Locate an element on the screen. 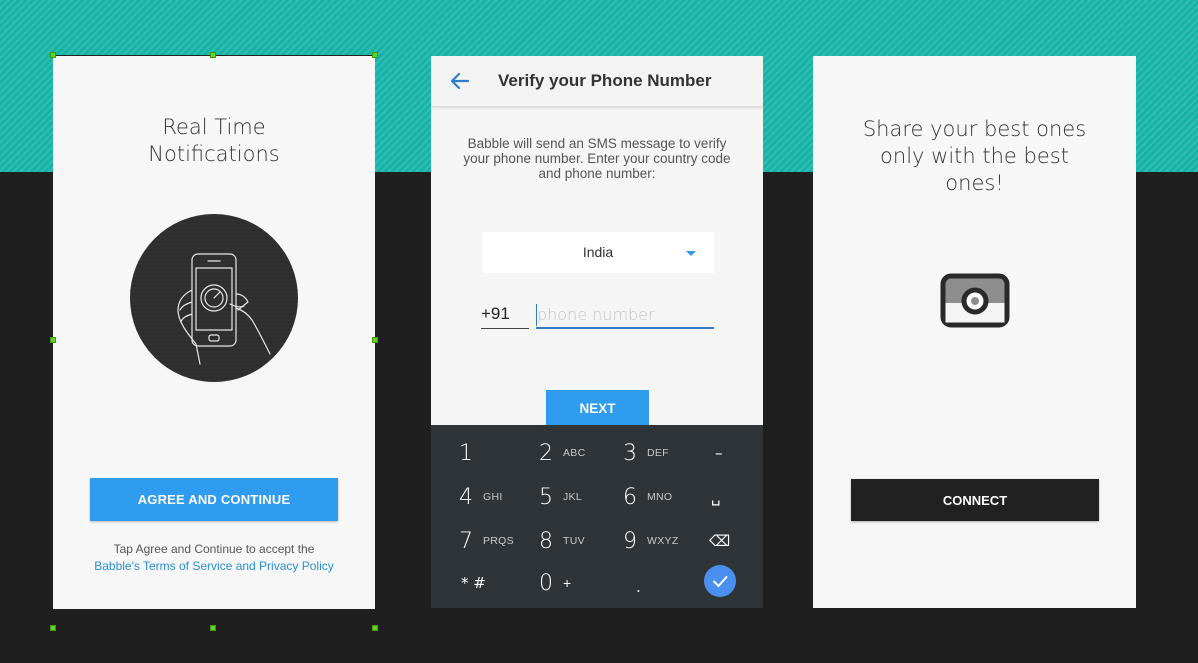 The image size is (1198, 663). country-value: India is located at coordinates (598, 252).